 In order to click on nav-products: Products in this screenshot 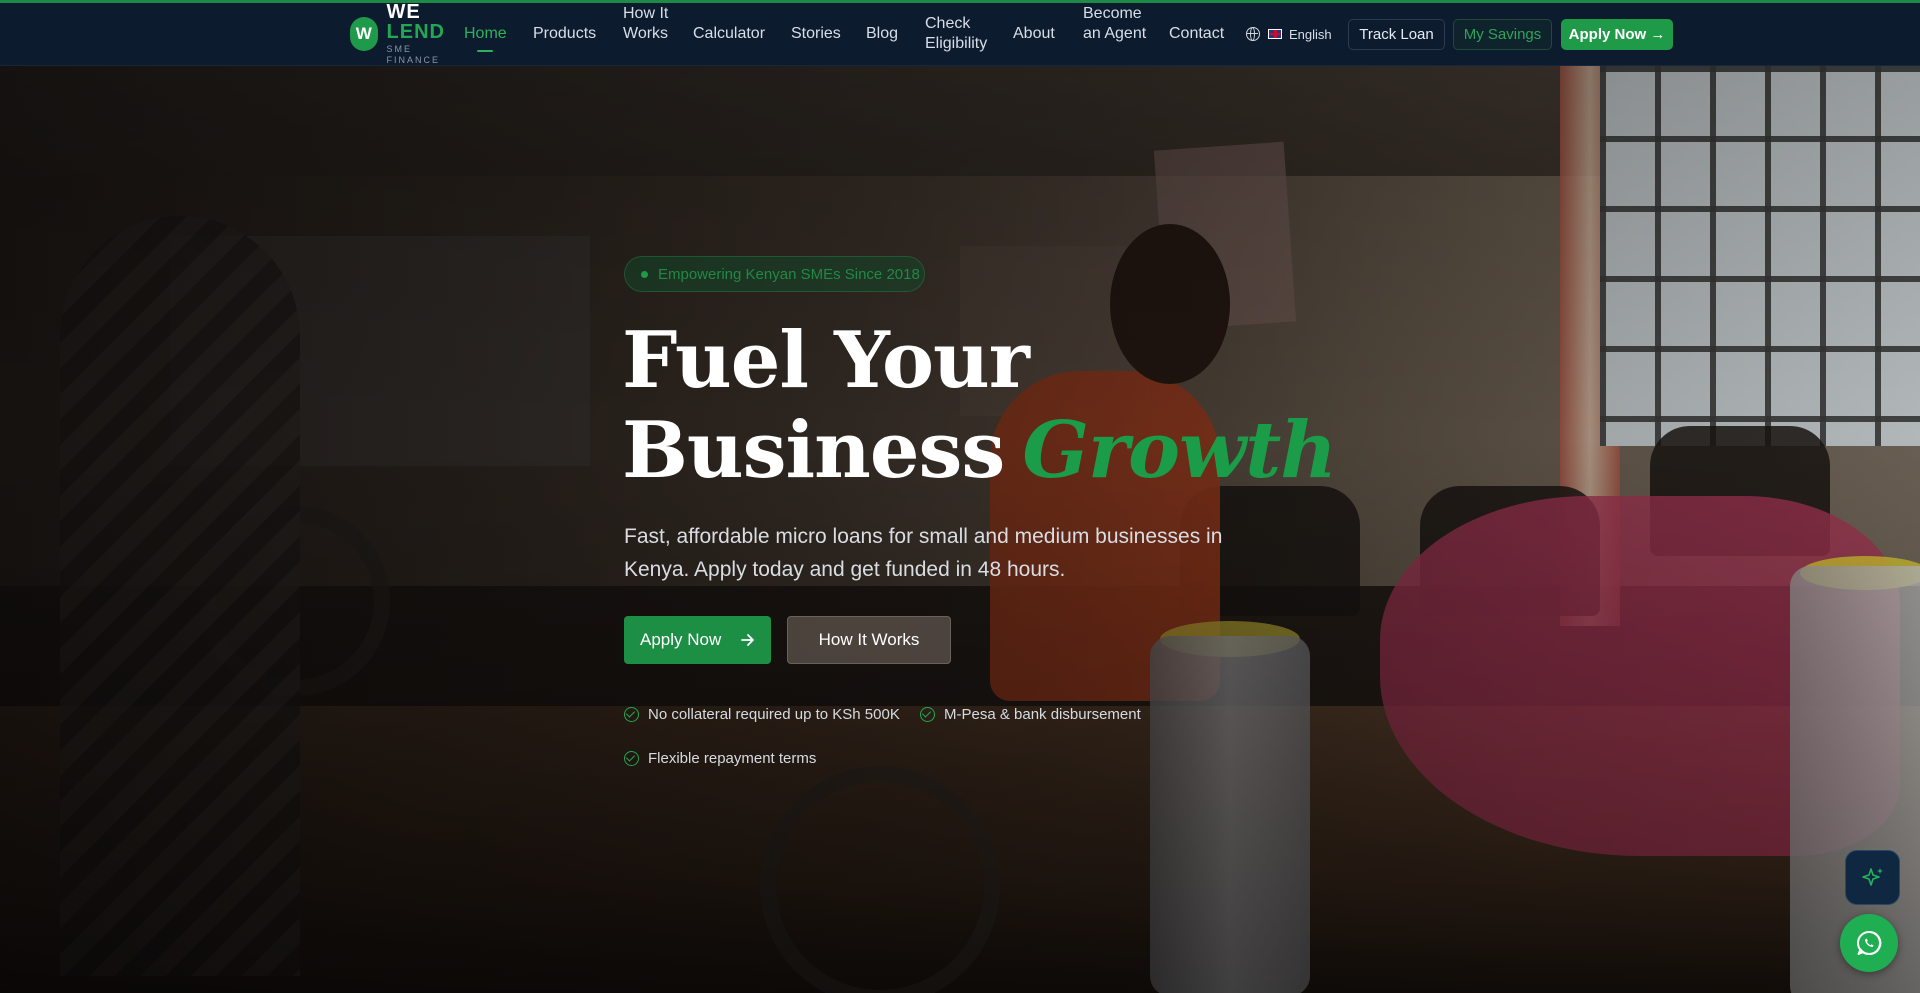, I will do `click(564, 34)`.